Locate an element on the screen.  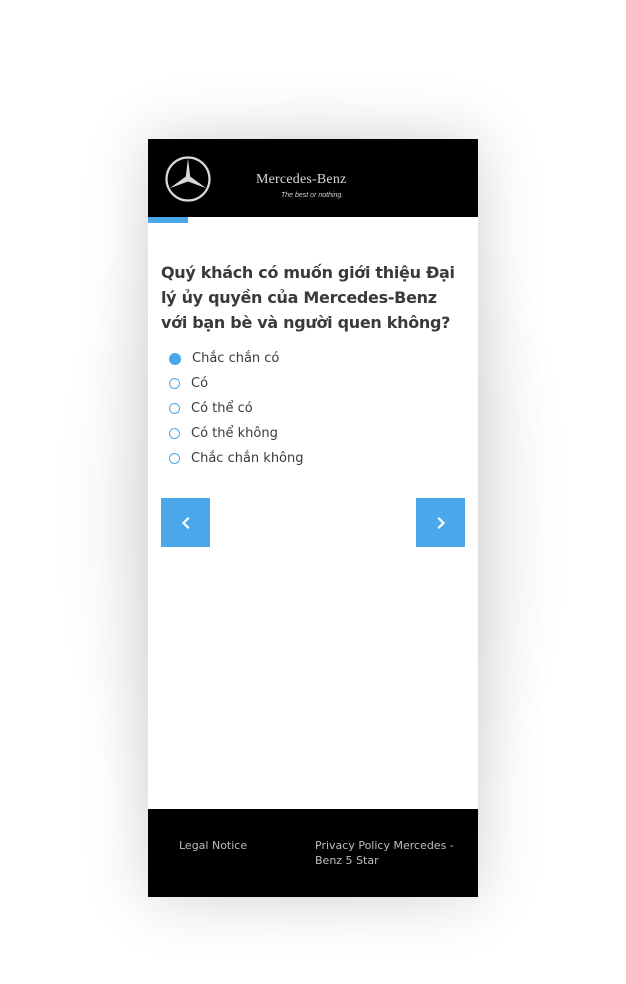
option-5: Chắc chắn không is located at coordinates (236, 458).